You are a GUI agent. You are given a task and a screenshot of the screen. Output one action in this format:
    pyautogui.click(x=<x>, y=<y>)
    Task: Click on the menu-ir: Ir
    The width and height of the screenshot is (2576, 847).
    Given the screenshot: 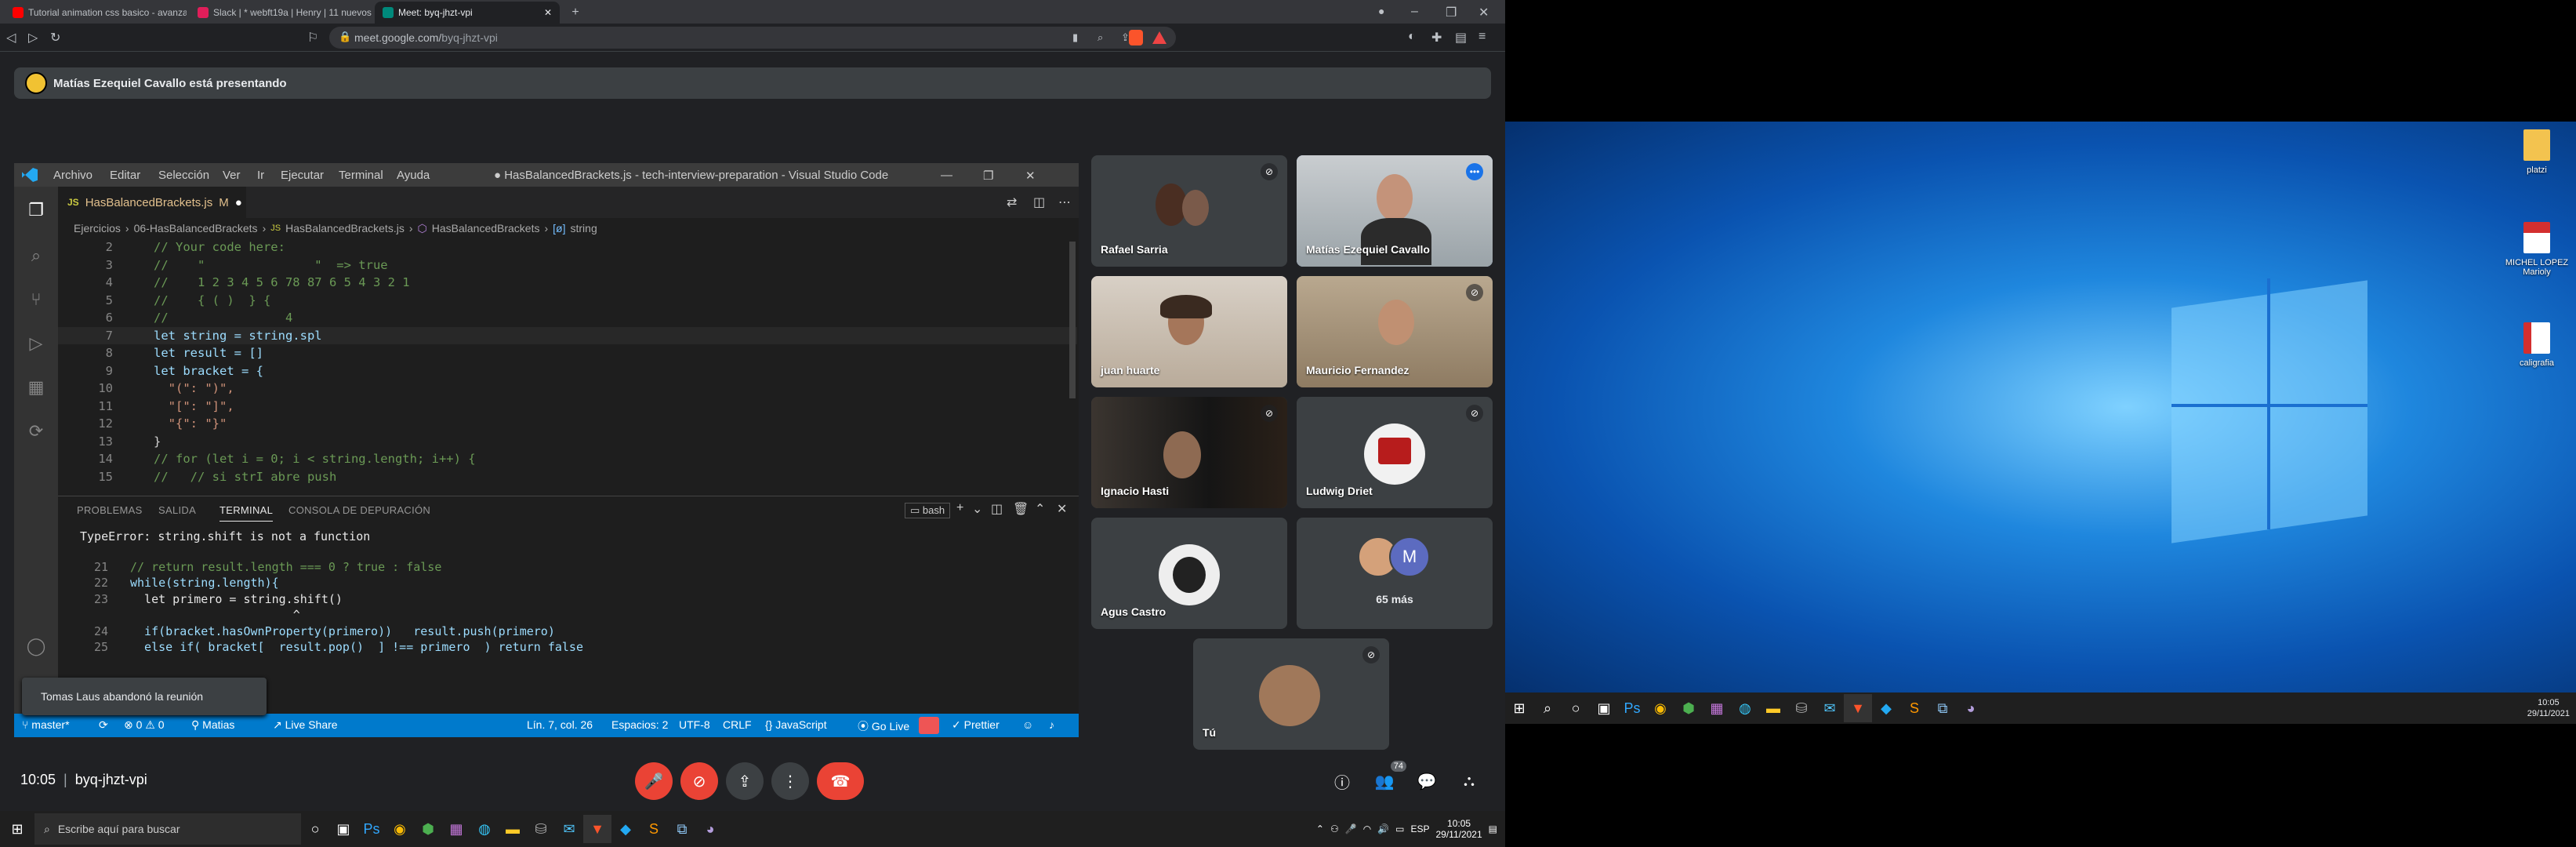 What is the action you would take?
    pyautogui.click(x=260, y=175)
    